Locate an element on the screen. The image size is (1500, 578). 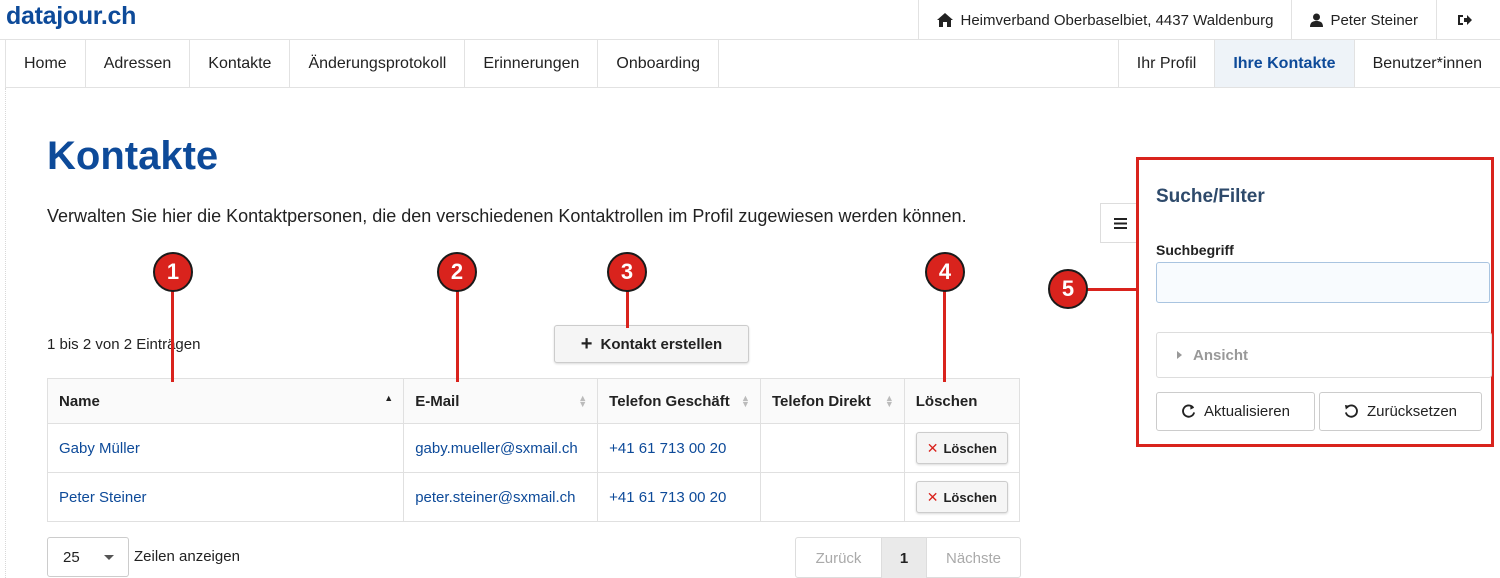
search-input is located at coordinates (1323, 282).